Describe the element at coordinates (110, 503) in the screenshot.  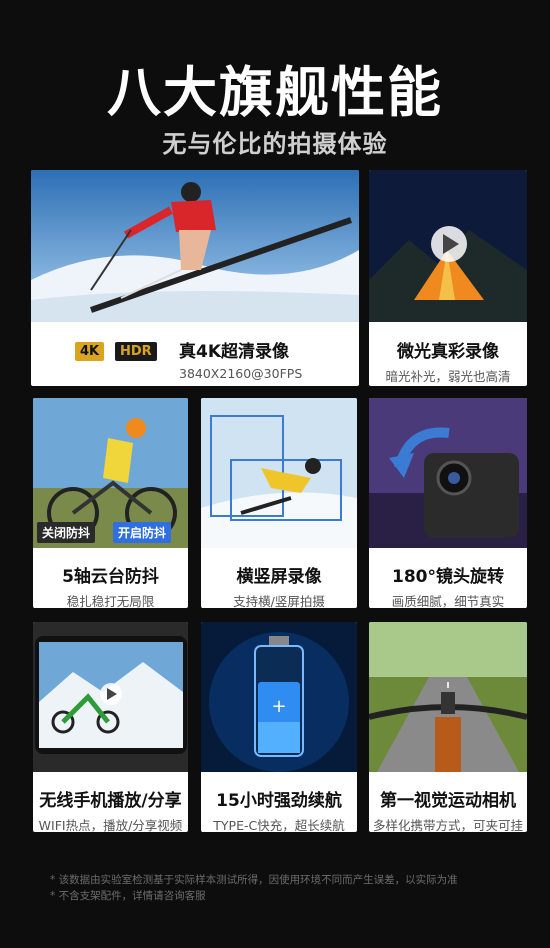
I see `feature-card-stabilization: 关闭防抖 开启防抖 5轴云台防抖 稳扎稳打无局限` at that location.